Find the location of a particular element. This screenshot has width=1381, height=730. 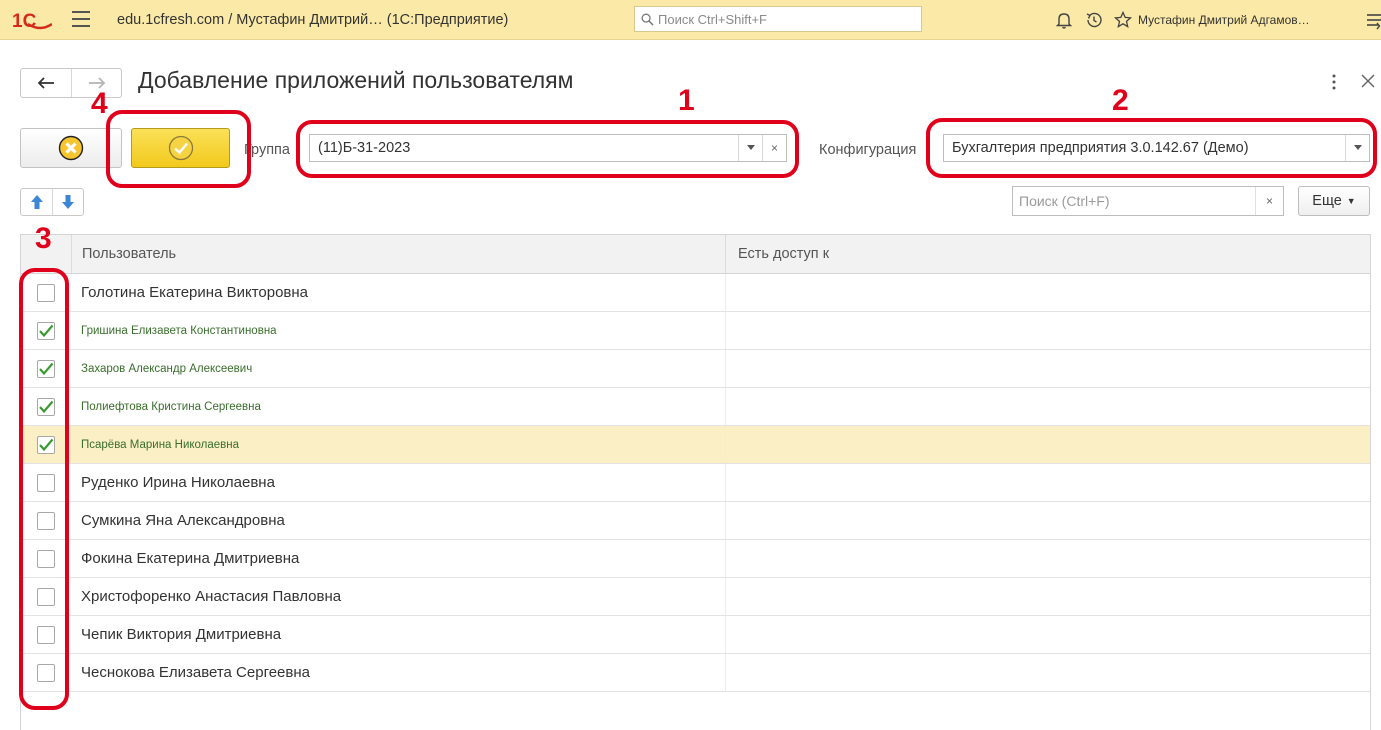

table-row: Христофоренко Анастасия Павловна is located at coordinates (695, 597).